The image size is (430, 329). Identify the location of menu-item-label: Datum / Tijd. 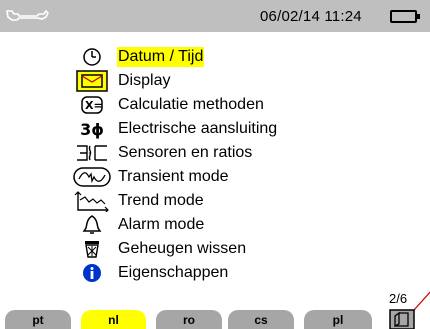
(161, 57).